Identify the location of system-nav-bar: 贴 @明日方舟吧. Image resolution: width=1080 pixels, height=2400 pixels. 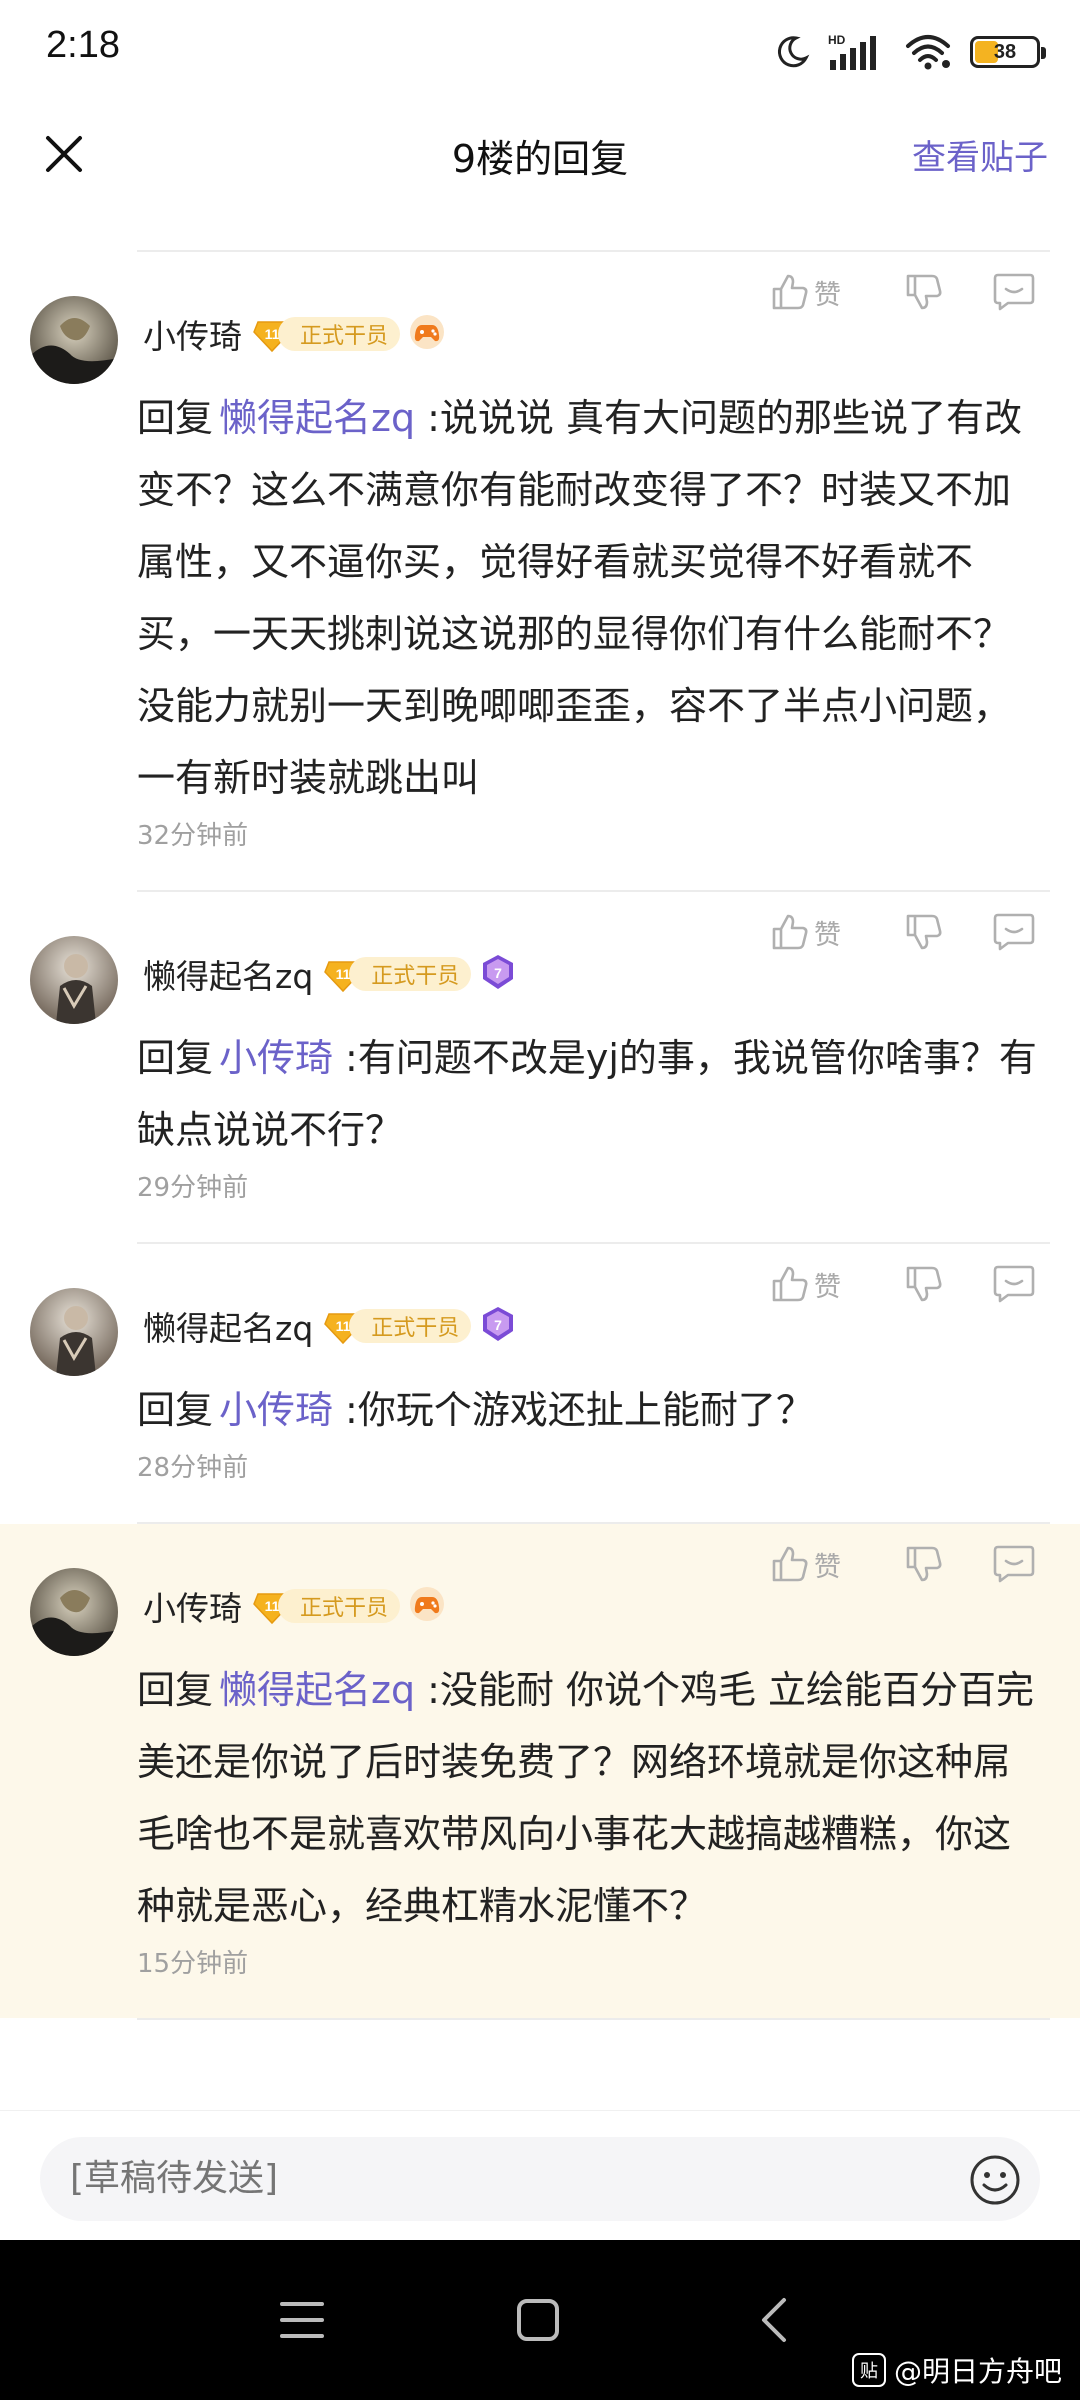
(540, 2320).